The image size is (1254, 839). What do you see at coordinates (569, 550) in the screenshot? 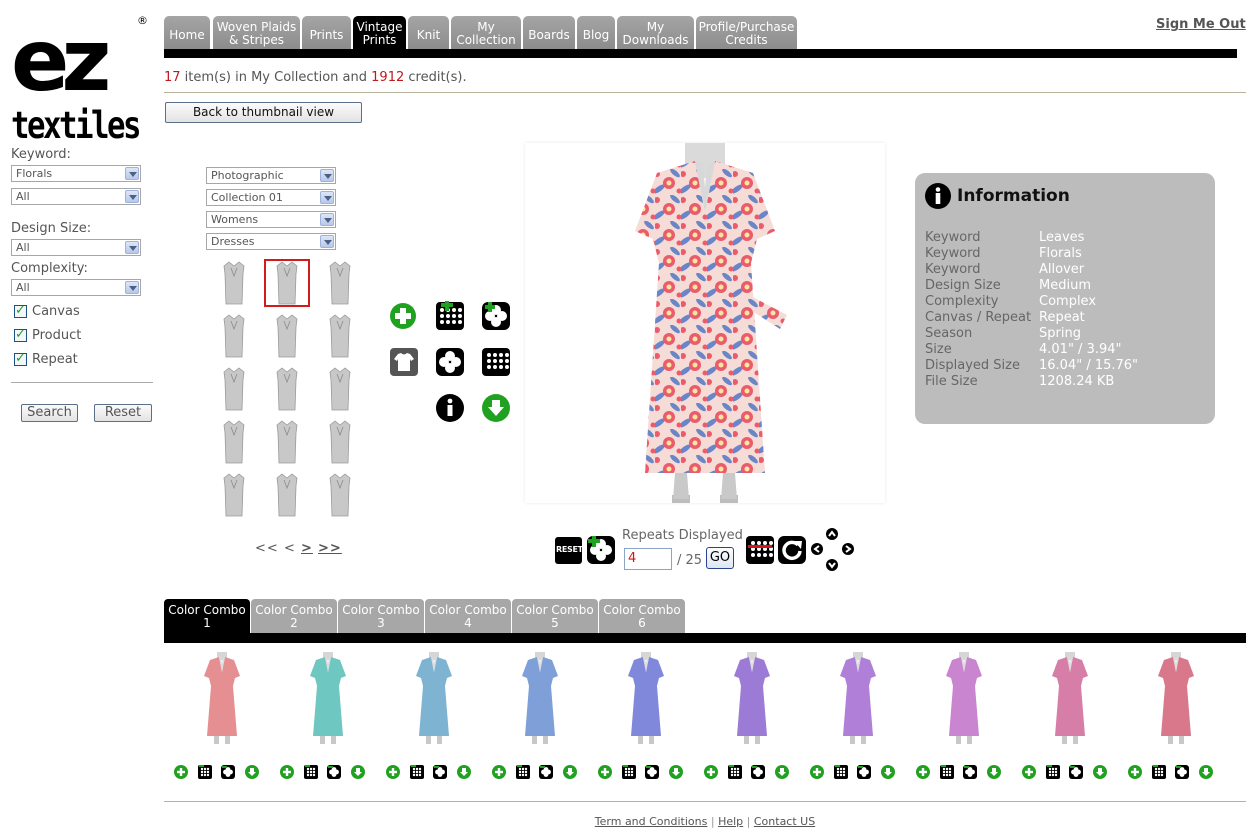
I see `reset-view-button: RESET` at bounding box center [569, 550].